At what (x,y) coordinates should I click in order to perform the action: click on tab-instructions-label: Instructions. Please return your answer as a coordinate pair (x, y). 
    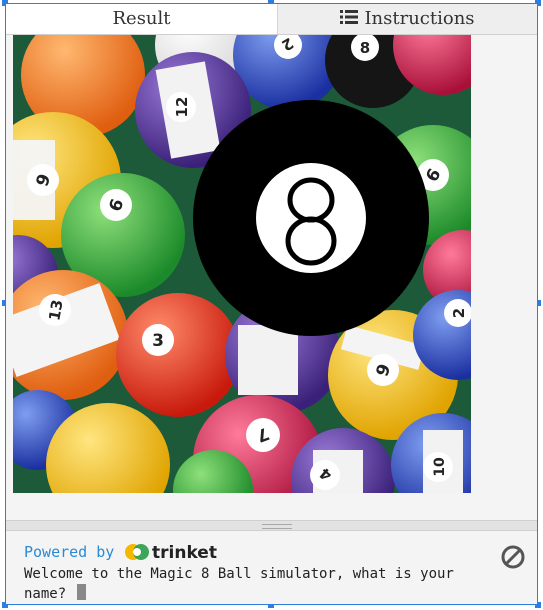
    Looking at the image, I should click on (419, 18).